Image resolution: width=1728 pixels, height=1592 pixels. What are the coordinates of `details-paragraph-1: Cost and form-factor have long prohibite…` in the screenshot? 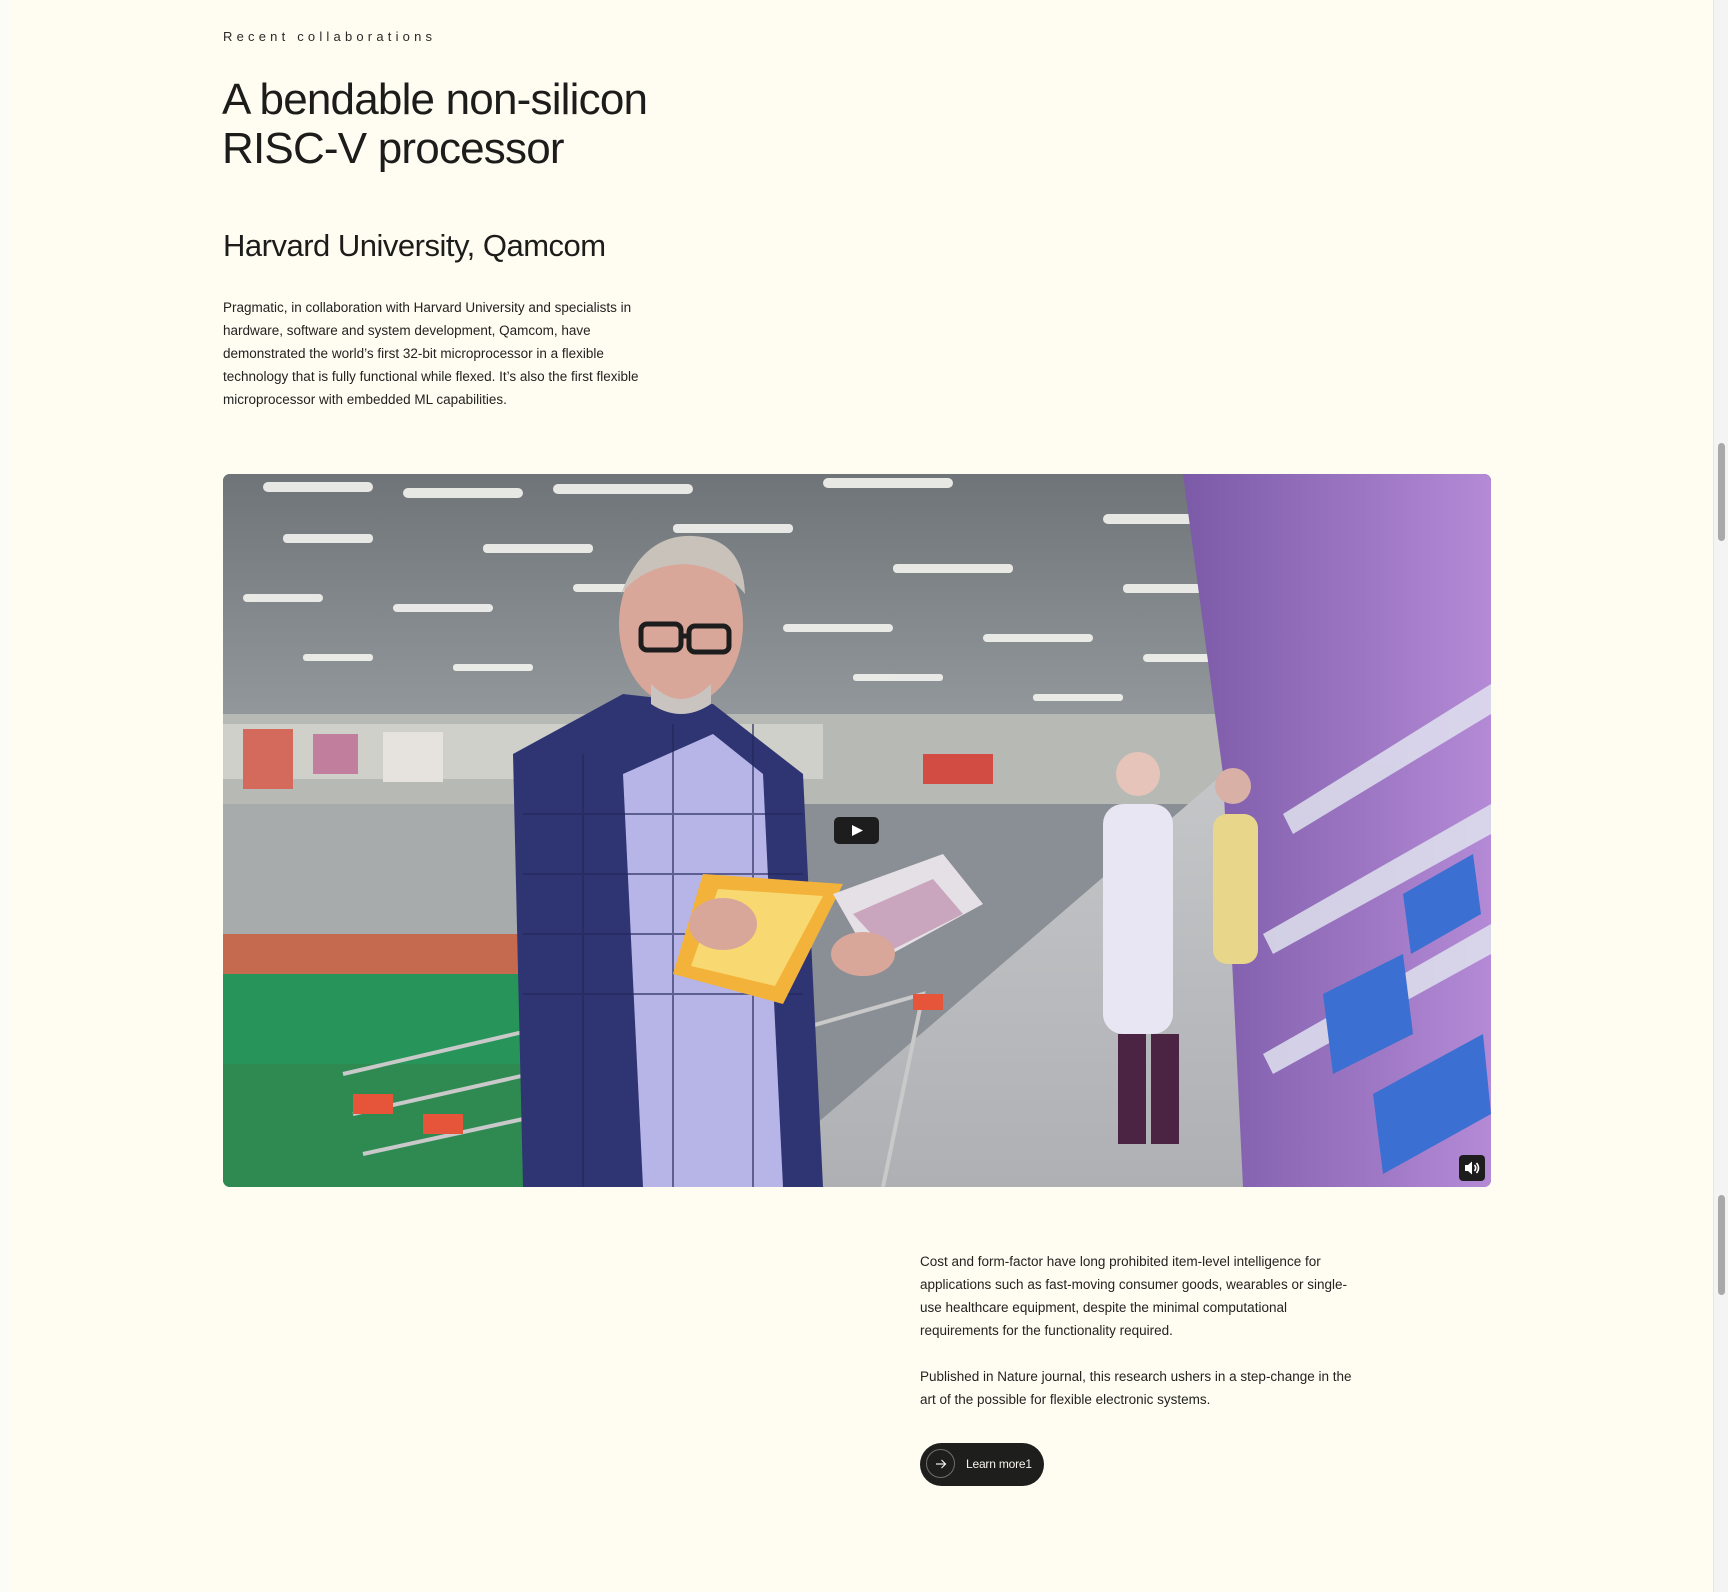 It's located at (1133, 1296).